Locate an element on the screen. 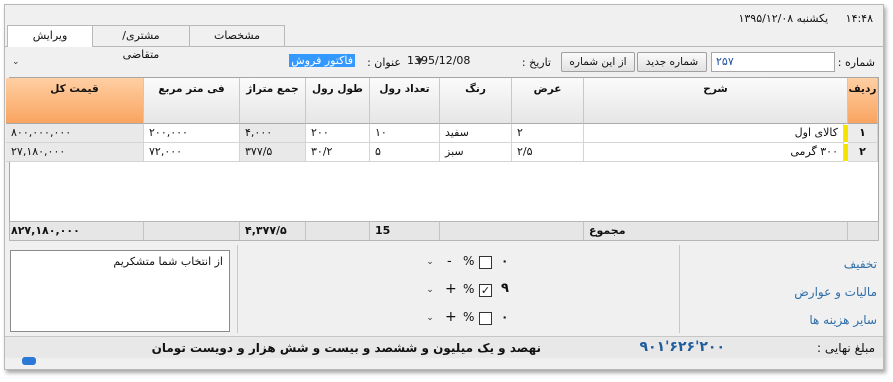  tax-percent: % is located at coordinates (469, 289).